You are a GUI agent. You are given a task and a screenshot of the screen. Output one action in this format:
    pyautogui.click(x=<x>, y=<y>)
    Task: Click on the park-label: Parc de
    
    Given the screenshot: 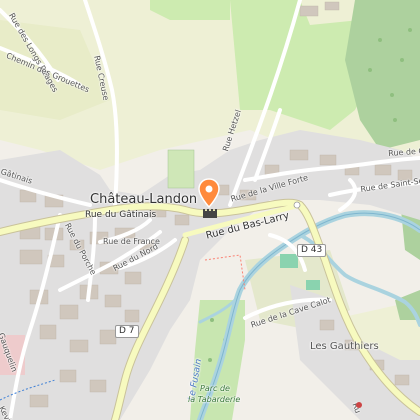 What is the action you would take?
    pyautogui.click(x=215, y=388)
    